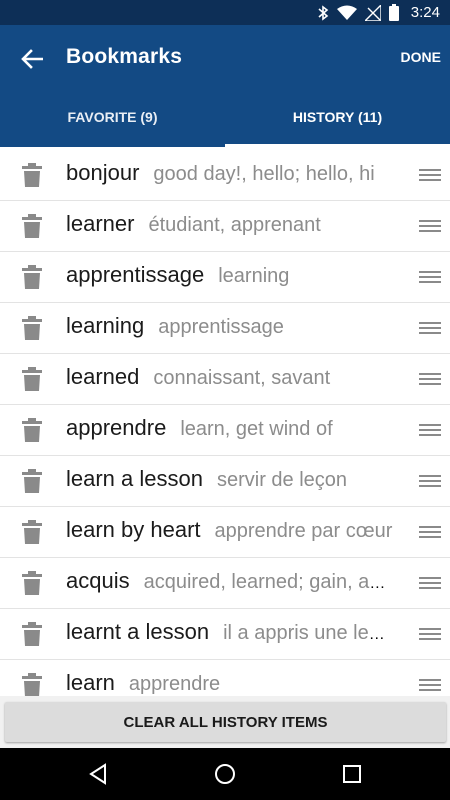 The image size is (450, 800). I want to click on item-meaning: apprendre par cœur, so click(303, 531).